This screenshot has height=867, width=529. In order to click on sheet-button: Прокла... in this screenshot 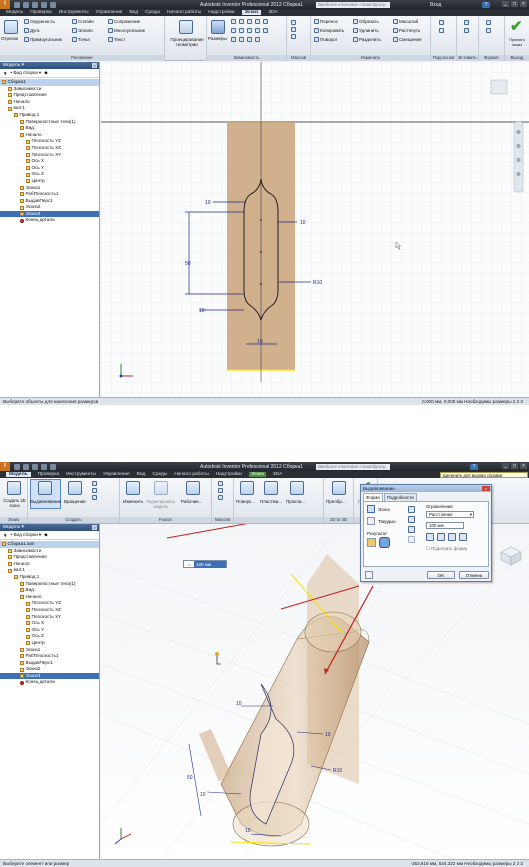, I will do `click(295, 501)`.